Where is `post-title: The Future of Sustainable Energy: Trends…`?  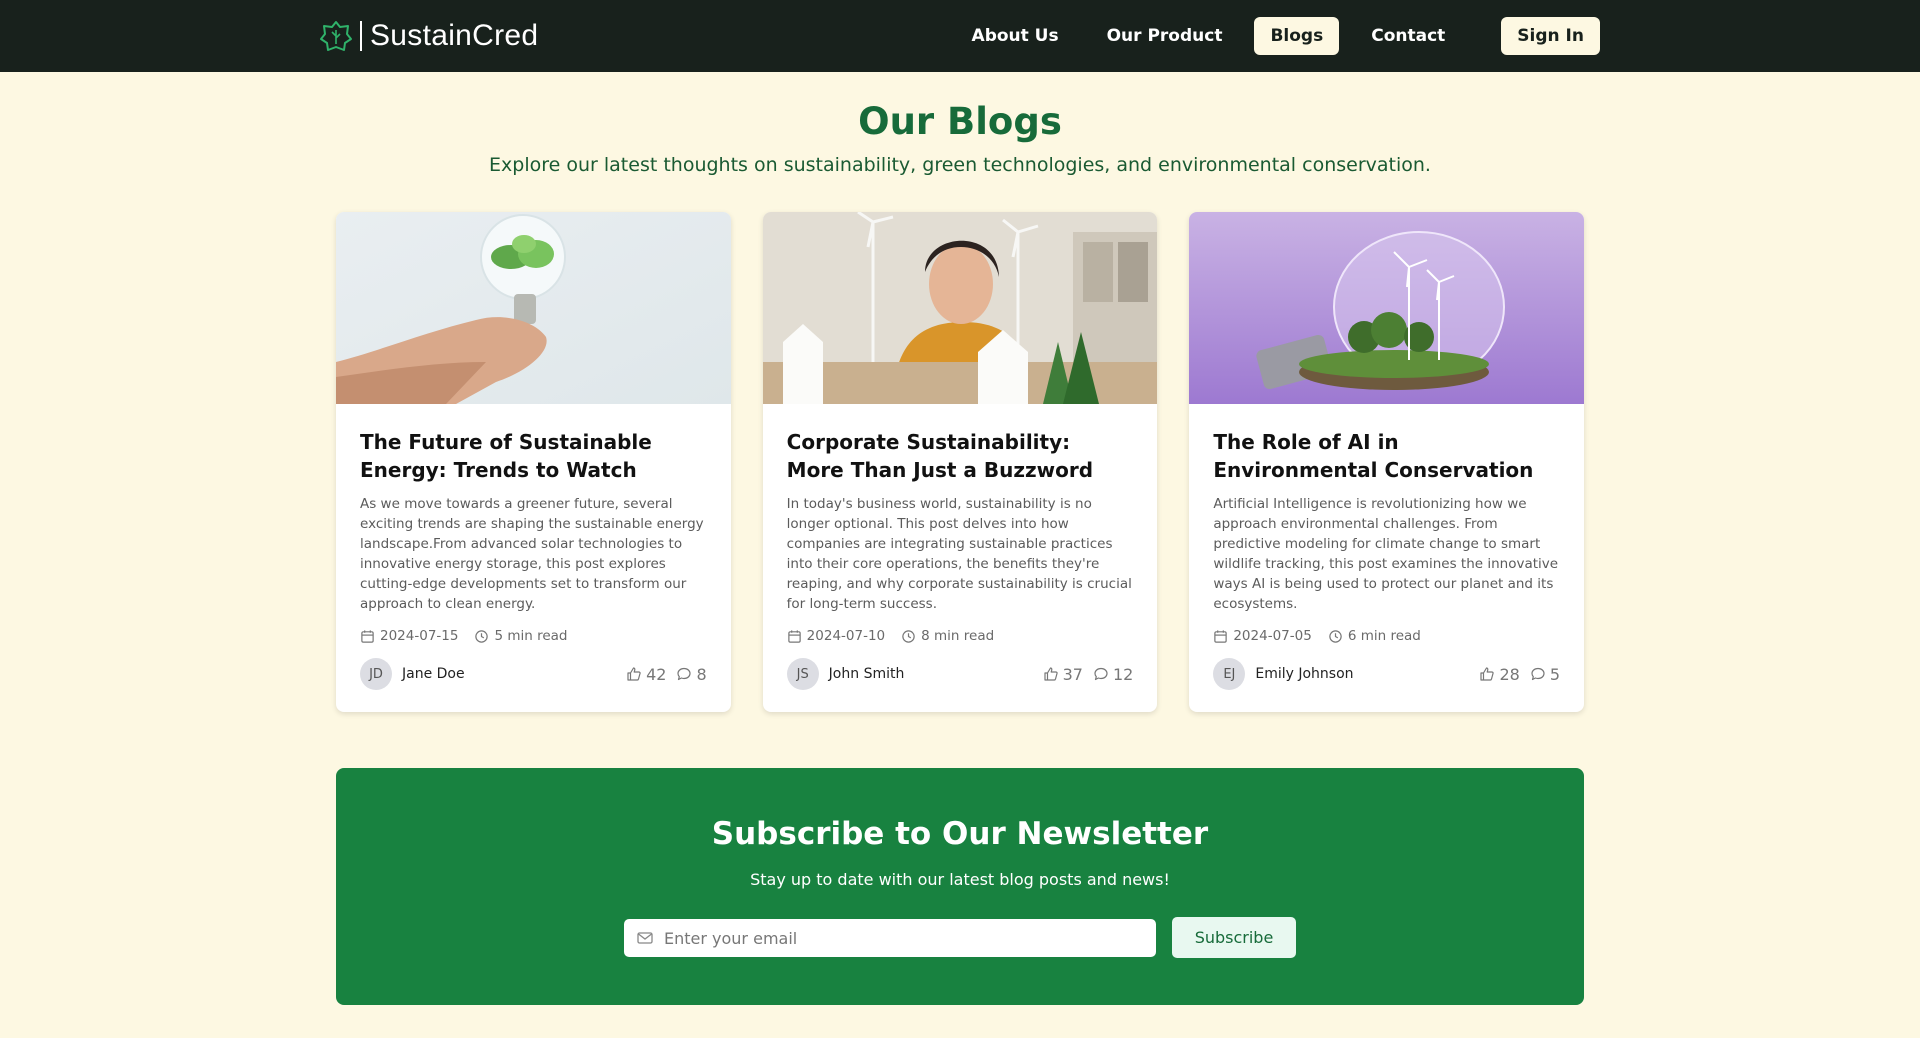
post-title: The Future of Sustainable Energy: Trends… is located at coordinates (533, 456).